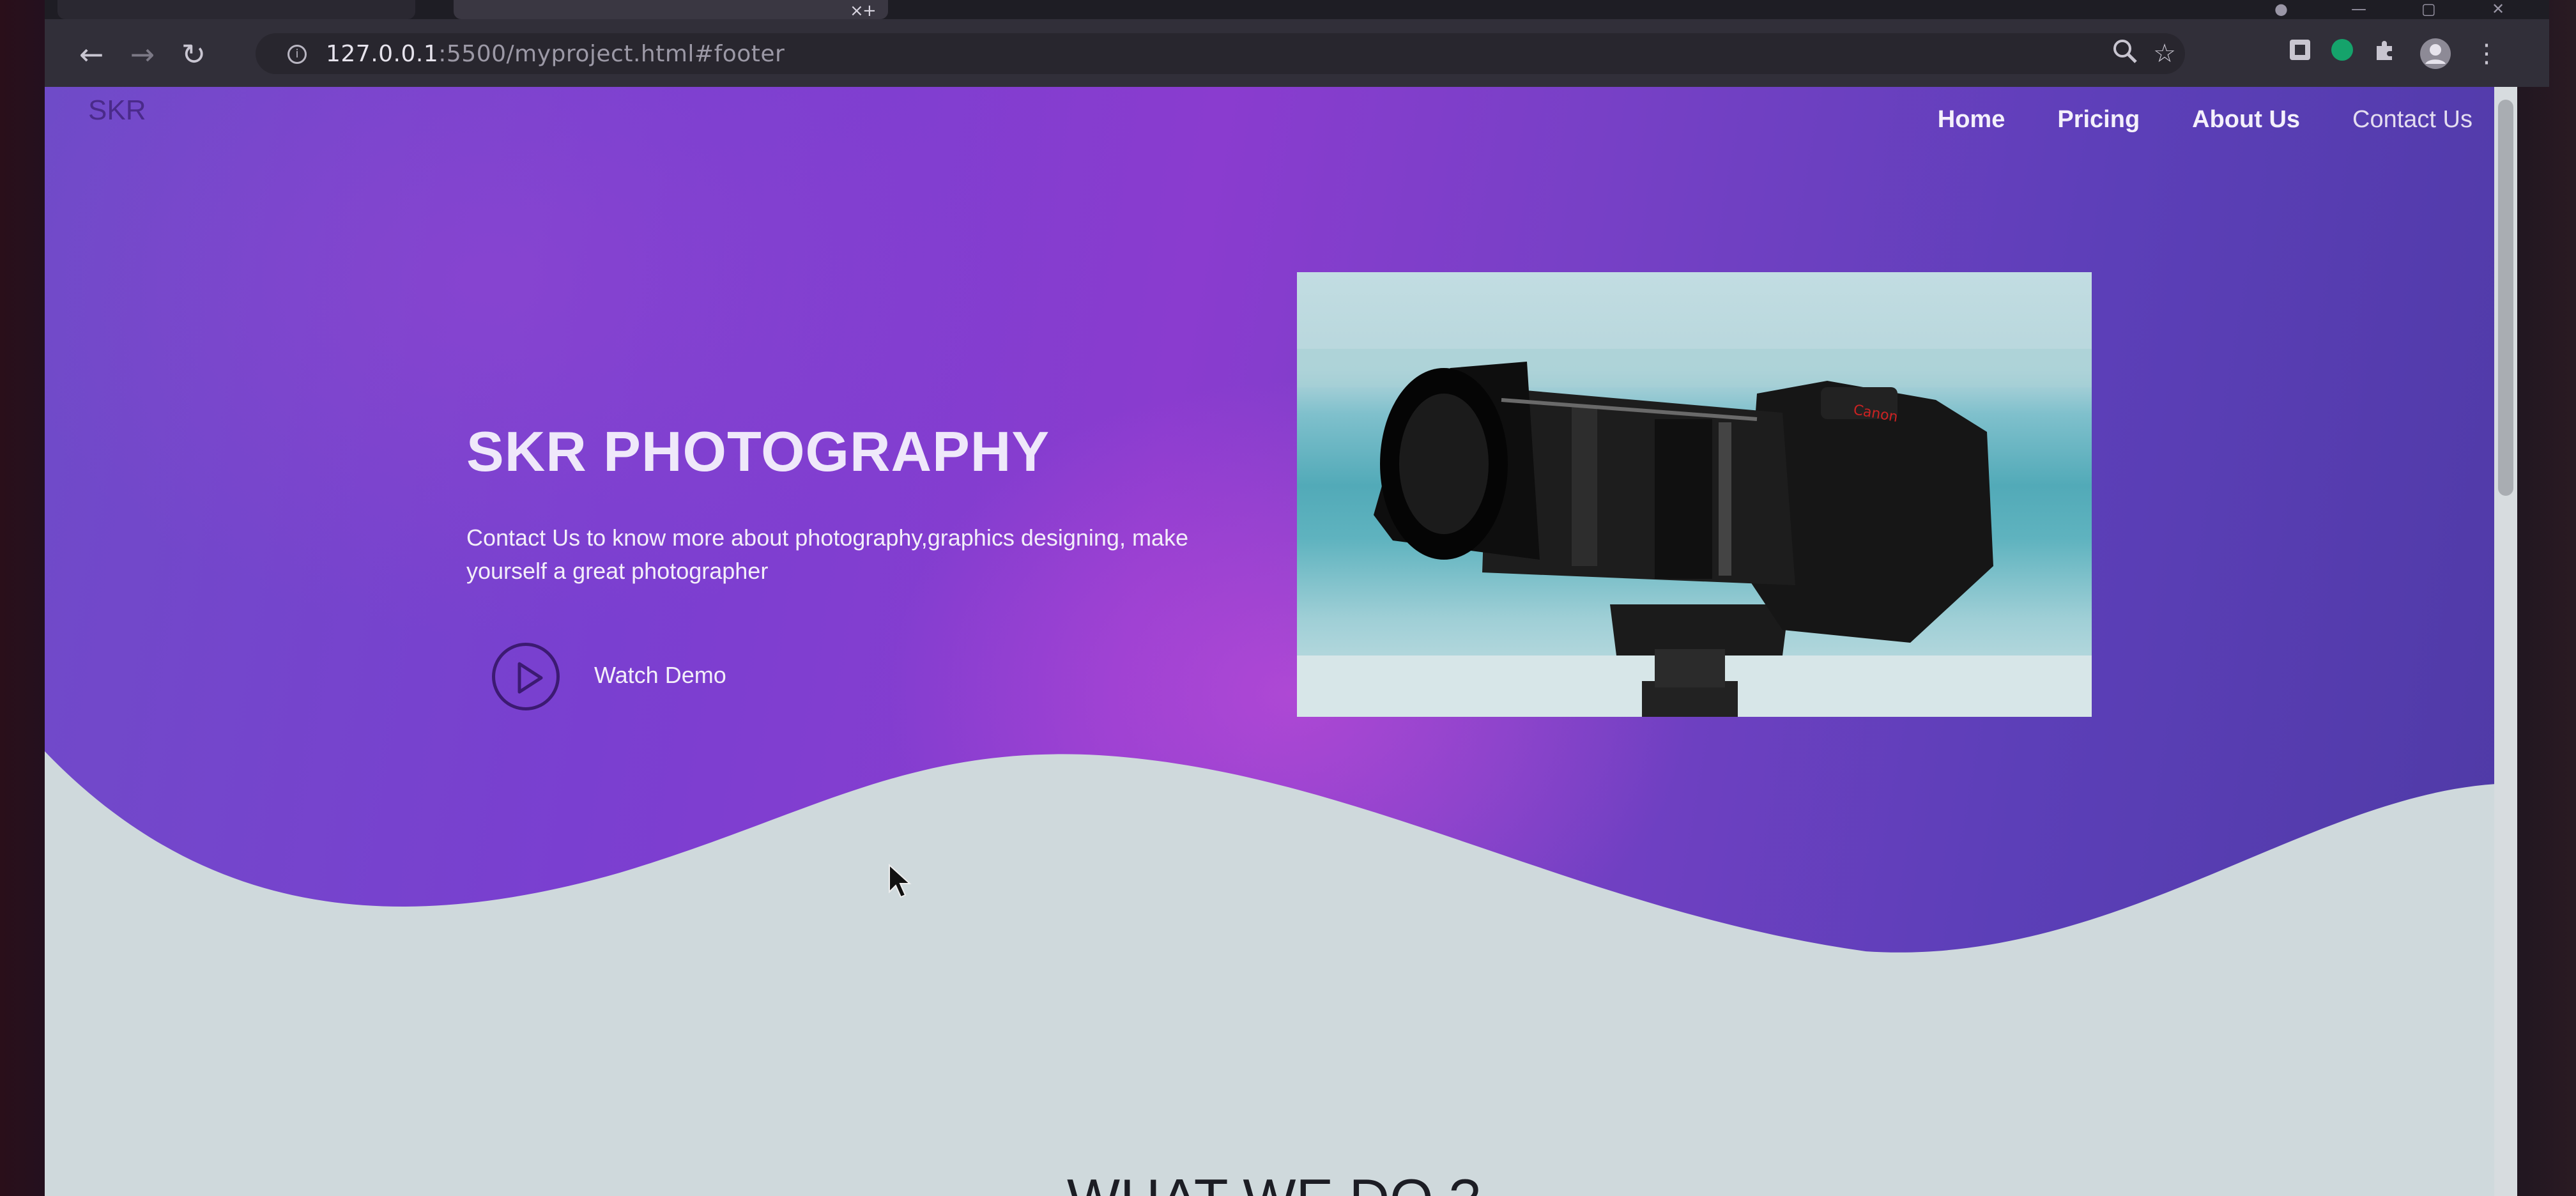  I want to click on play-icon, so click(530, 678).